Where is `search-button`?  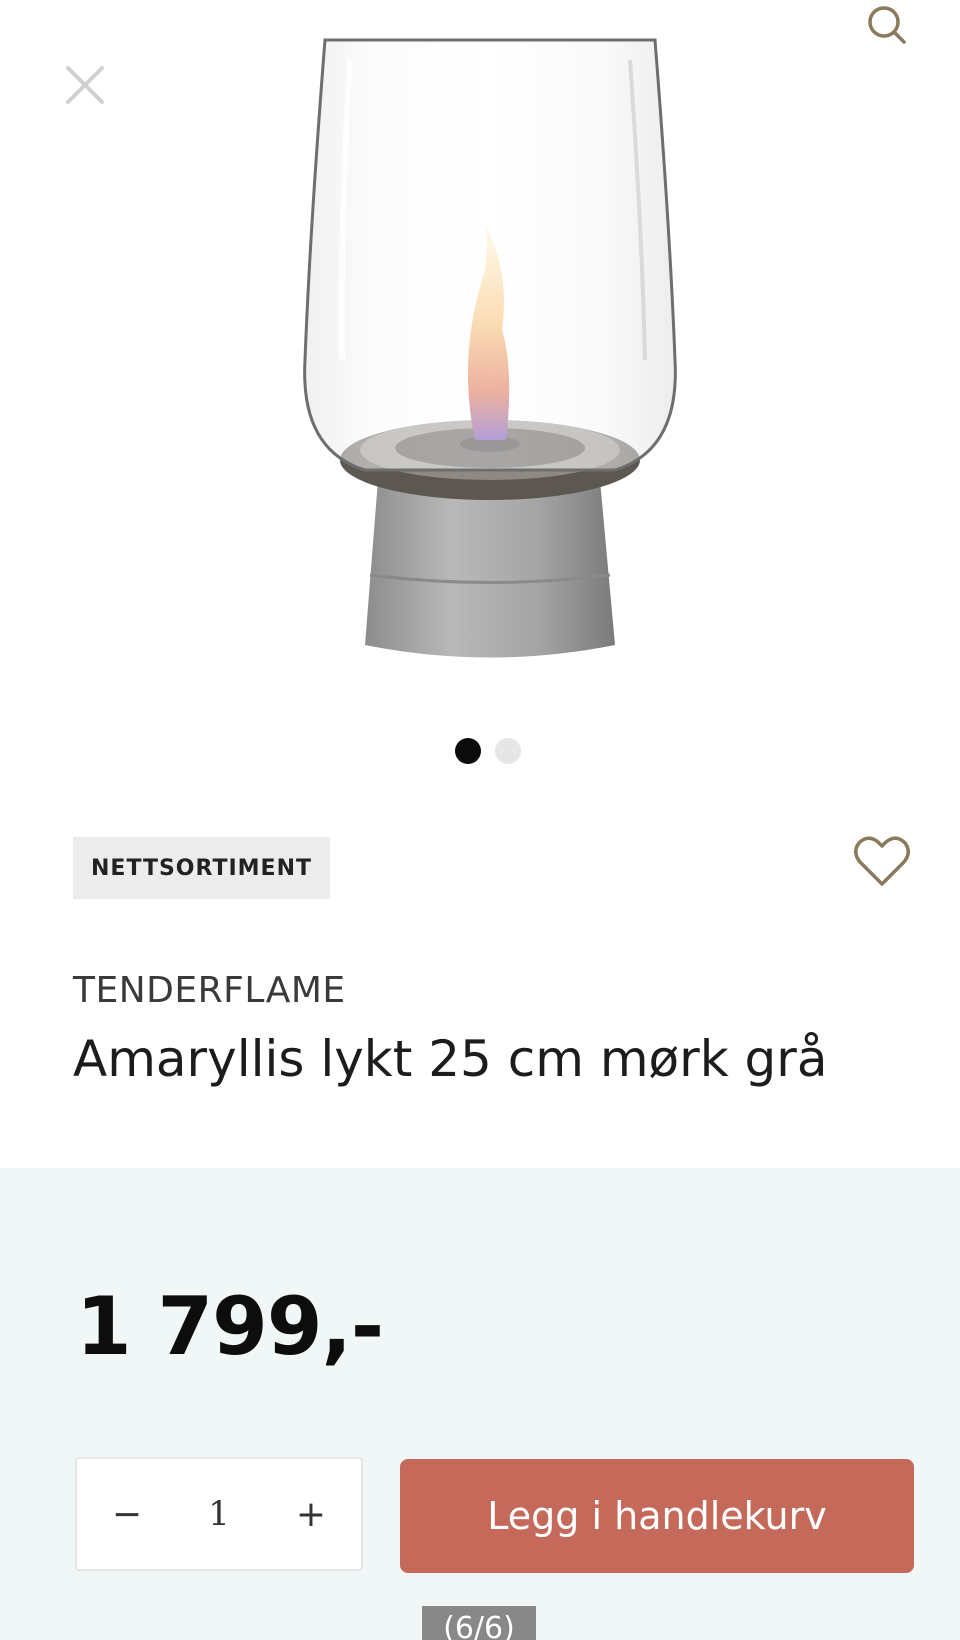 search-button is located at coordinates (887, 25).